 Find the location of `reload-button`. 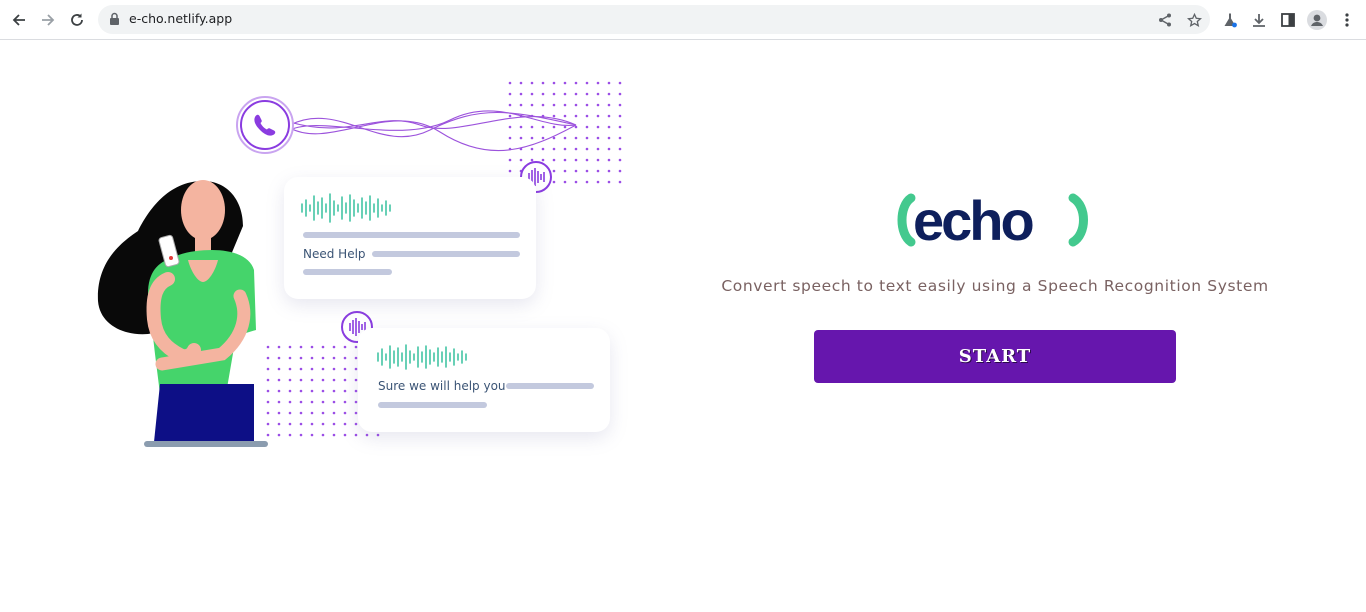

reload-button is located at coordinates (77, 20).